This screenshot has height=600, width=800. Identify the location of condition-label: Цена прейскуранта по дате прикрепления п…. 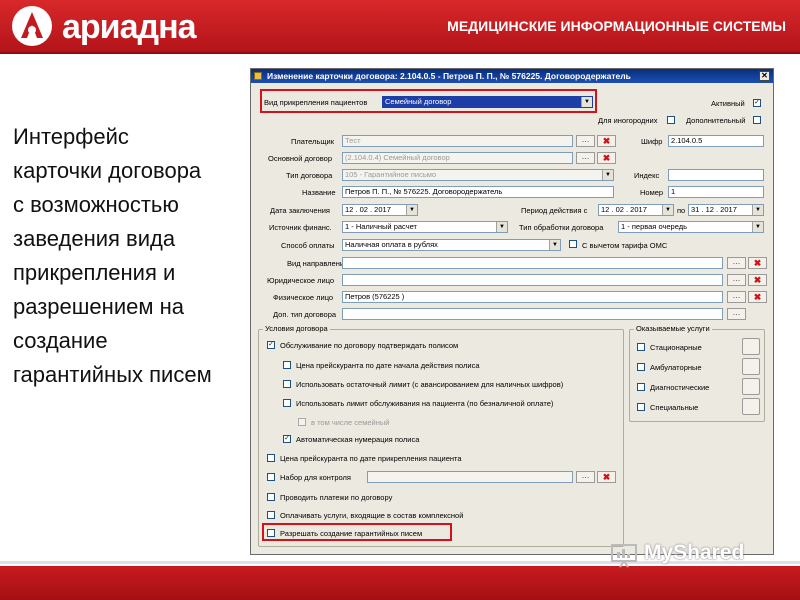
(371, 458).